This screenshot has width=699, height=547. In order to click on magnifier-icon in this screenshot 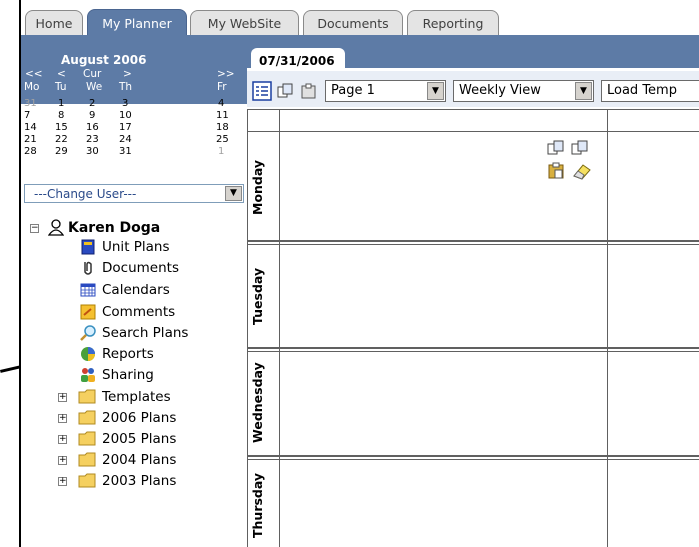, I will do `click(88, 333)`.